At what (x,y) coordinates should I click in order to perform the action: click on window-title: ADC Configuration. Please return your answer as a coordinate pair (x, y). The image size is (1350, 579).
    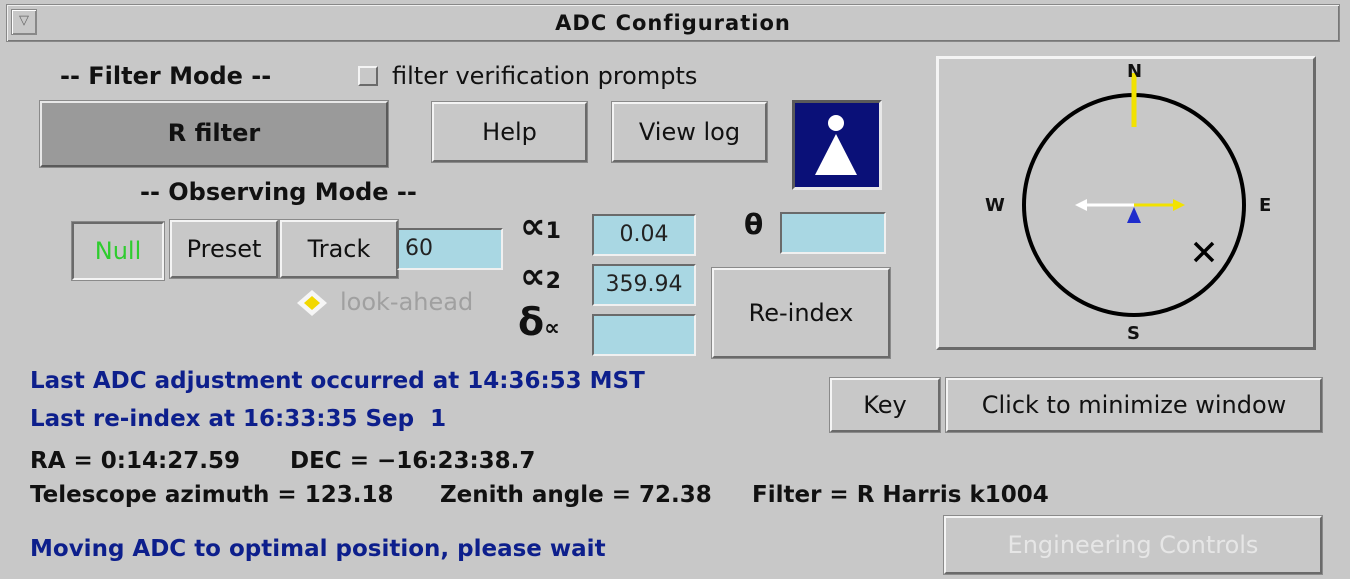
    Looking at the image, I should click on (673, 23).